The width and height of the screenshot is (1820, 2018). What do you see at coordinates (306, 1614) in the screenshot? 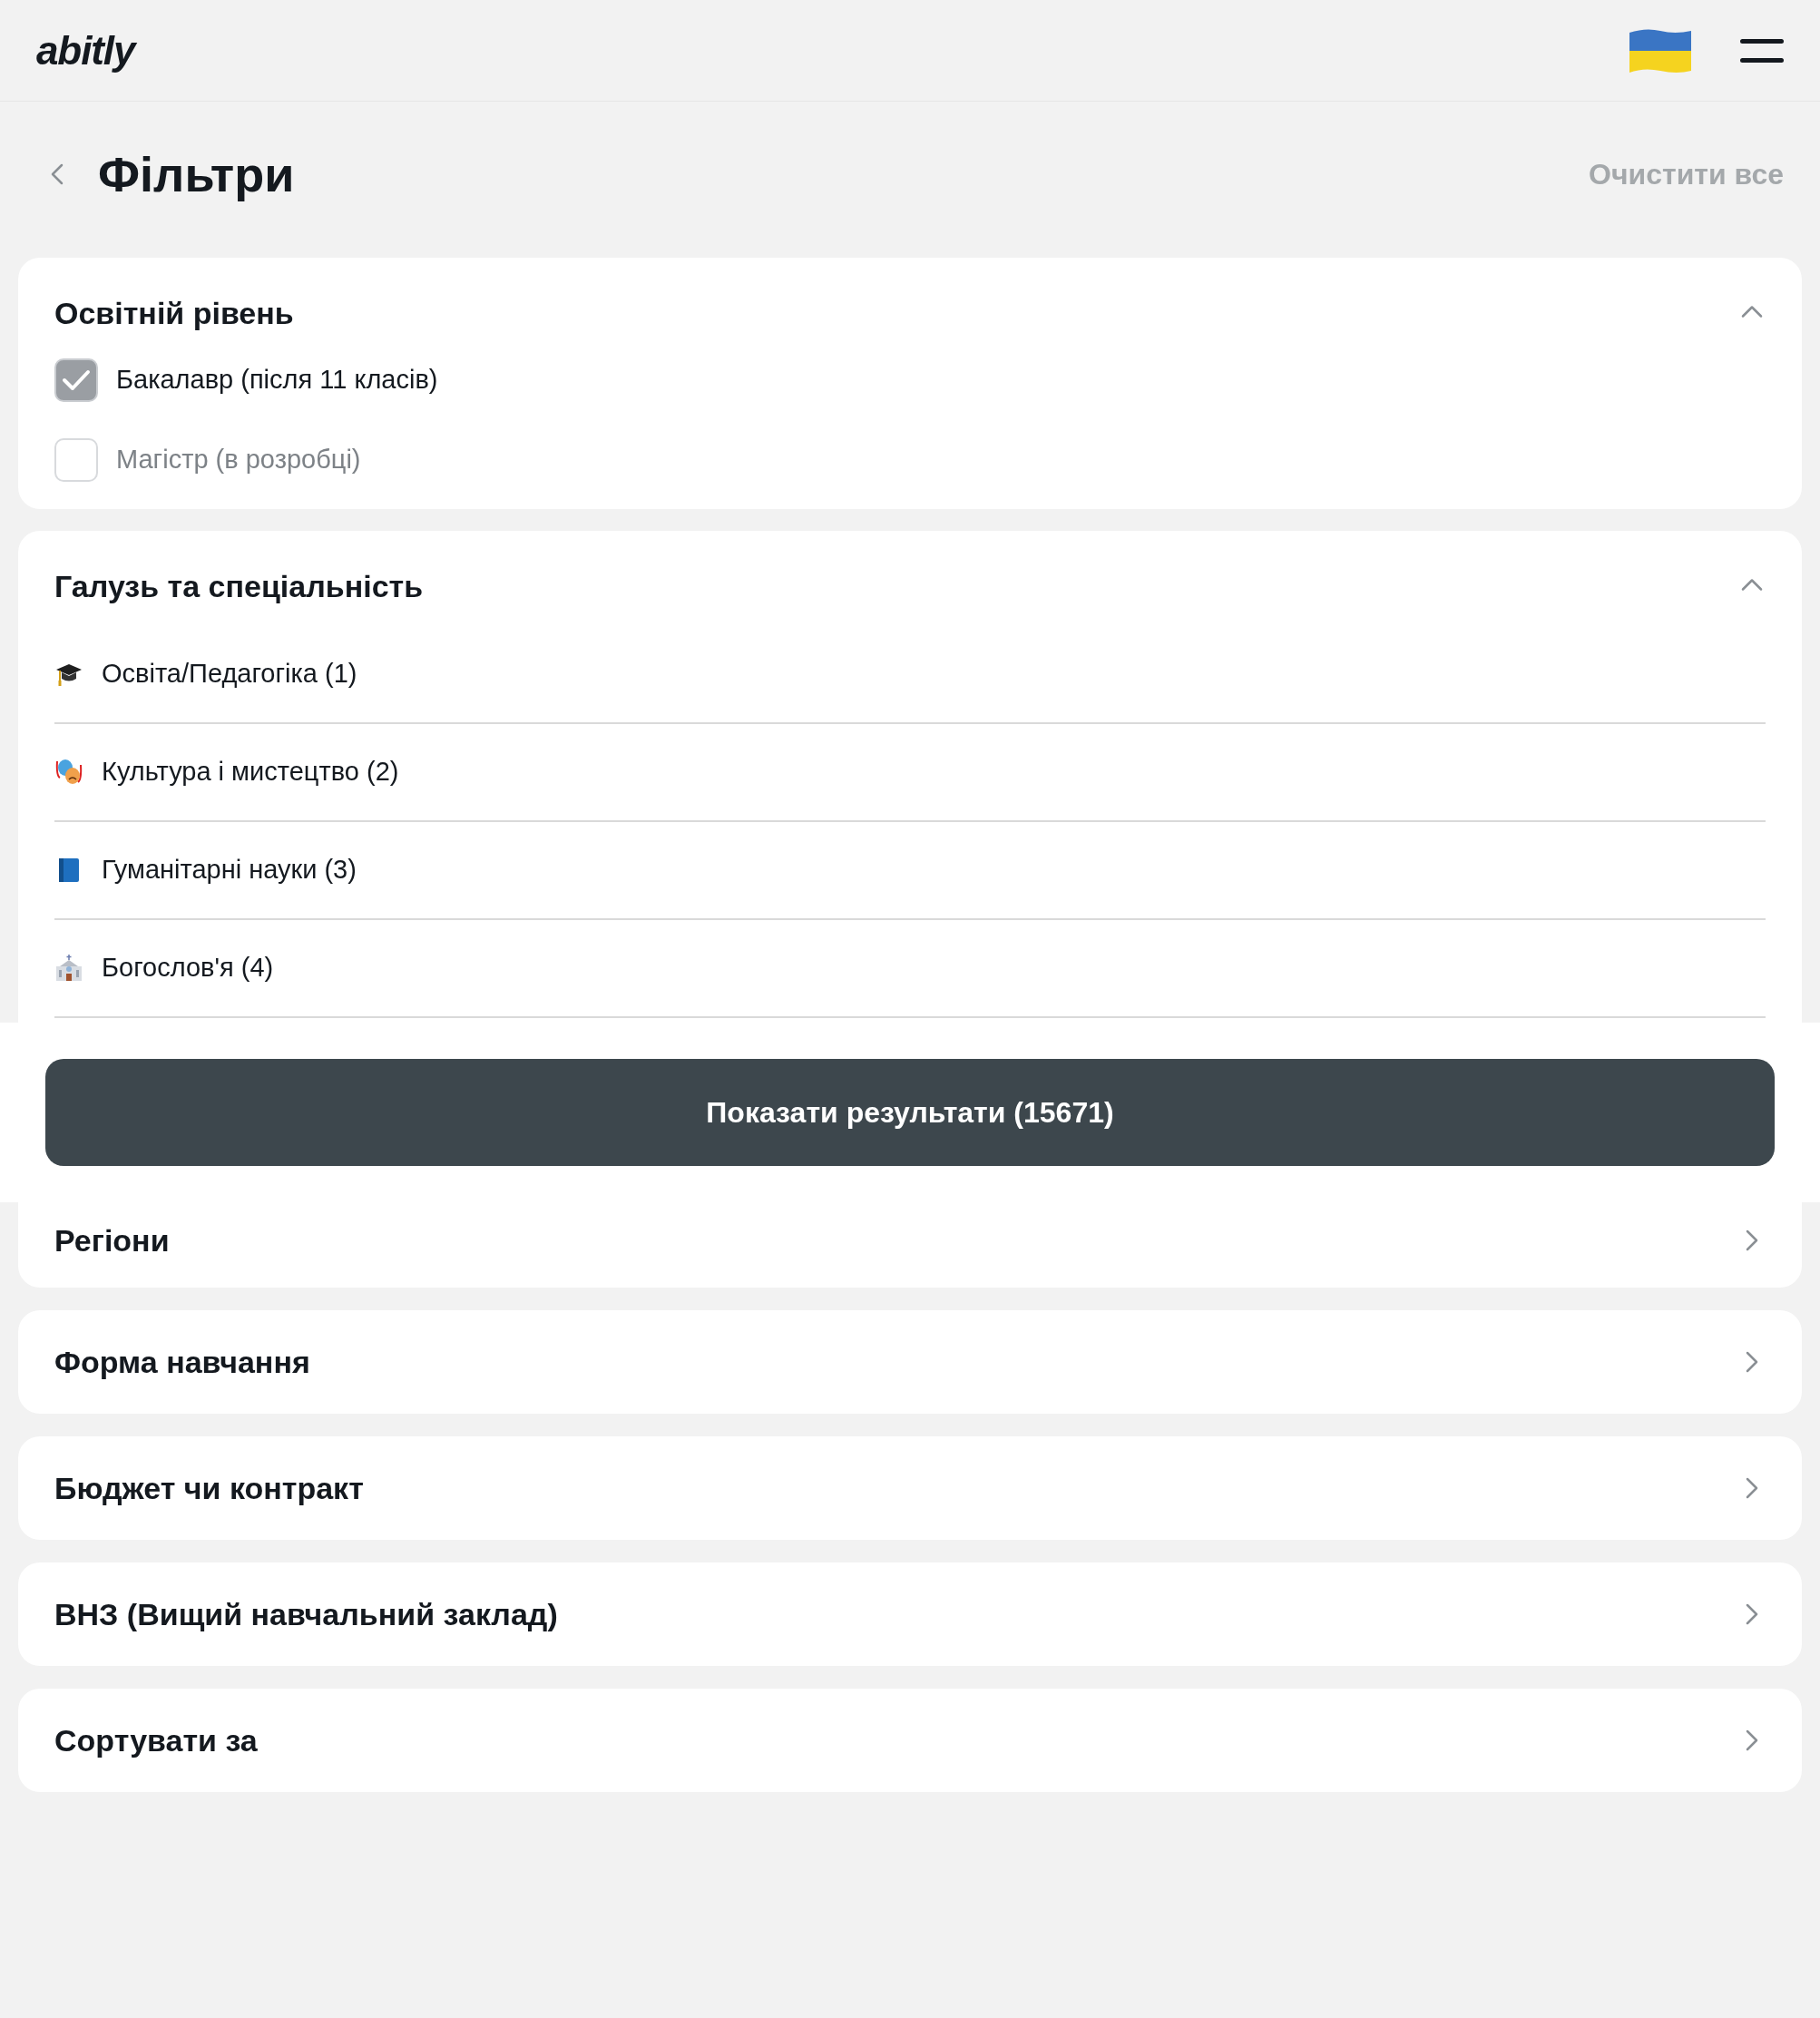
I see `section-title: ВНЗ (Вищий навчальний заклад)` at bounding box center [306, 1614].